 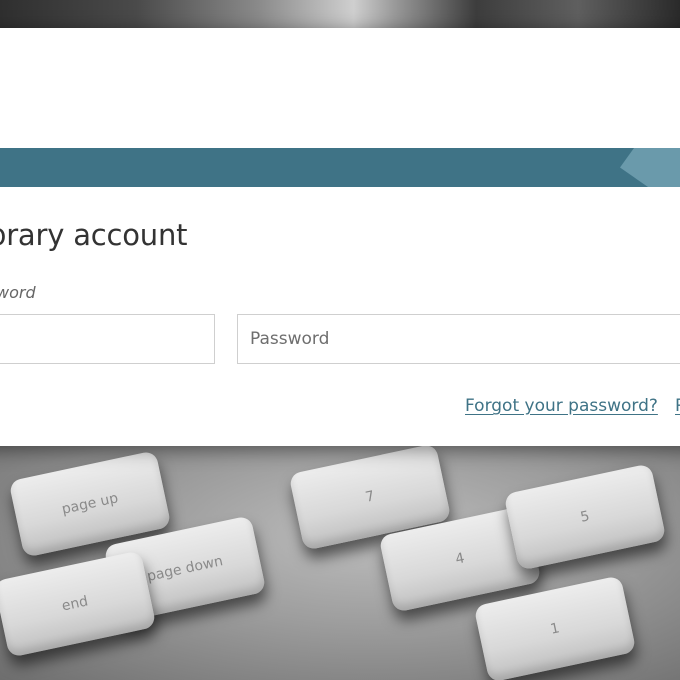 I want to click on secondary-link: R, so click(x=677, y=406).